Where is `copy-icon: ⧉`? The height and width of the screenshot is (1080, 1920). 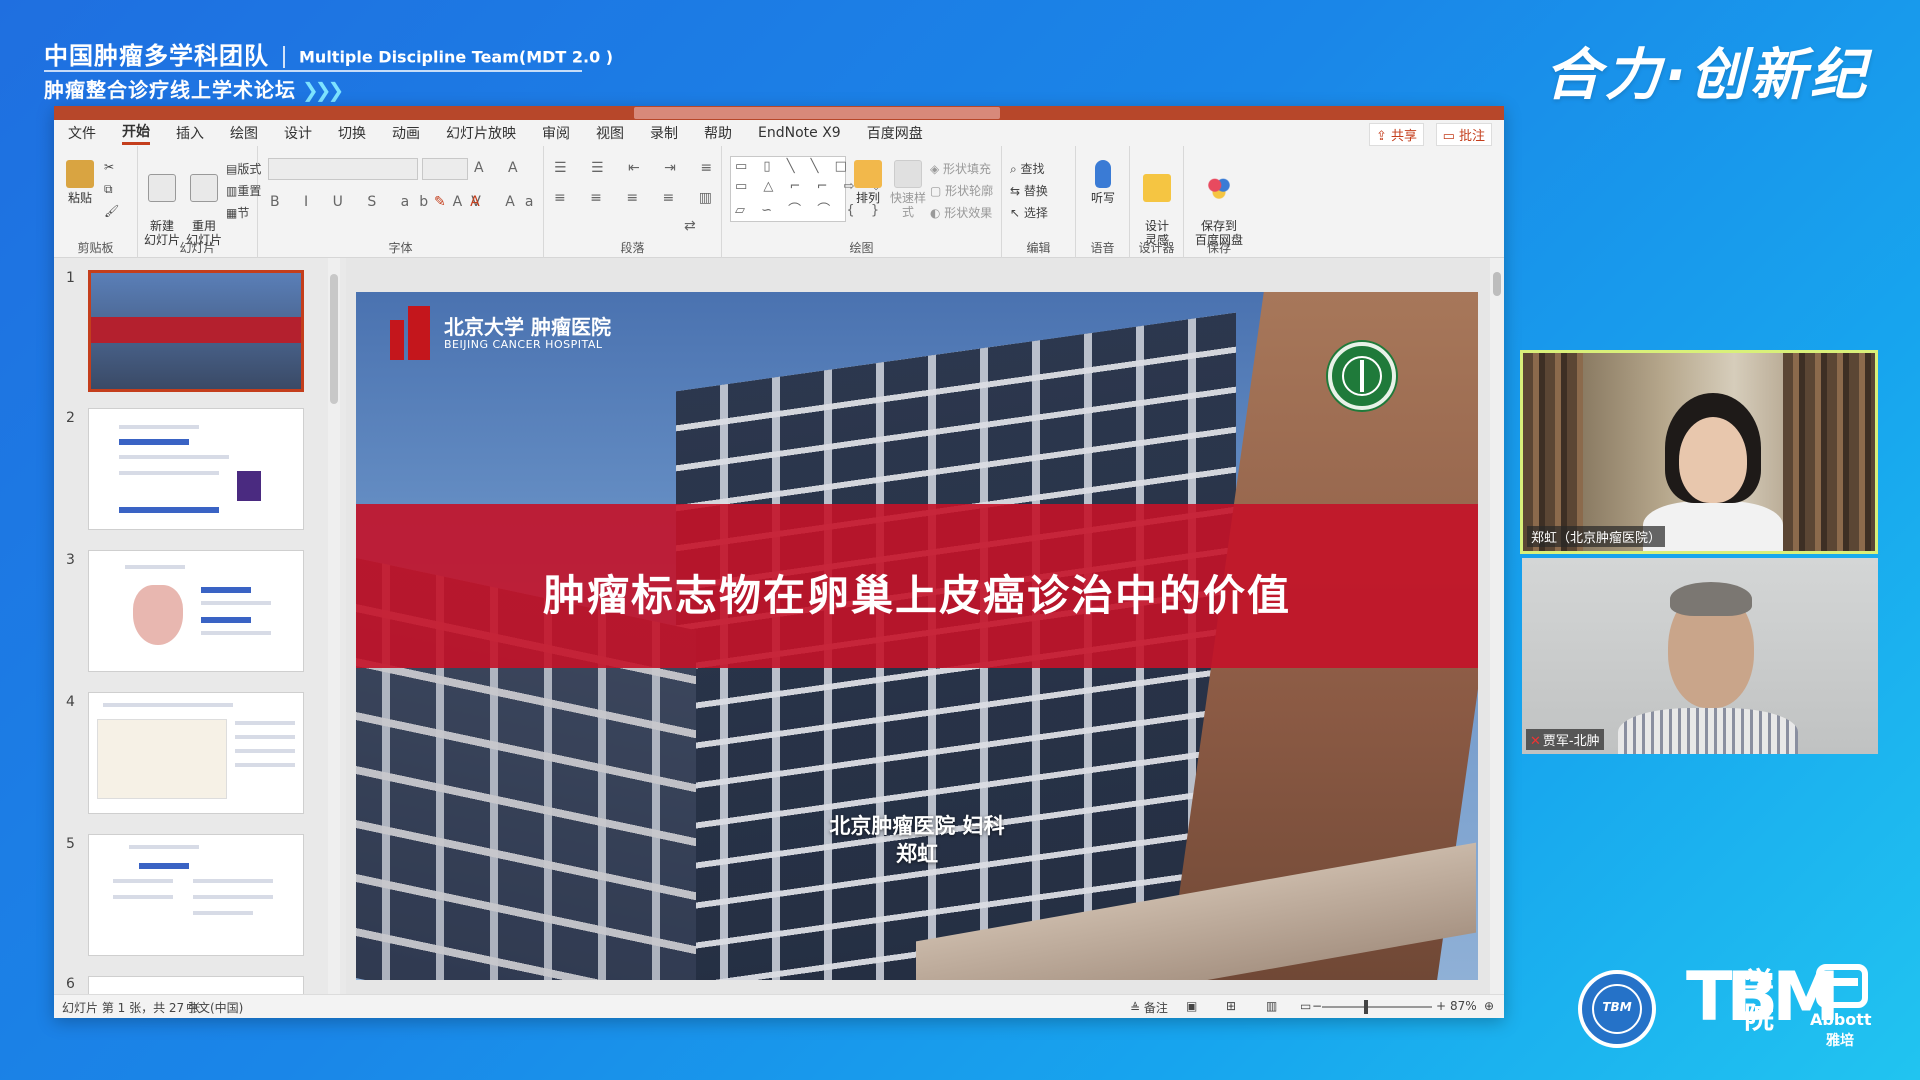
copy-icon: ⧉ is located at coordinates (108, 189).